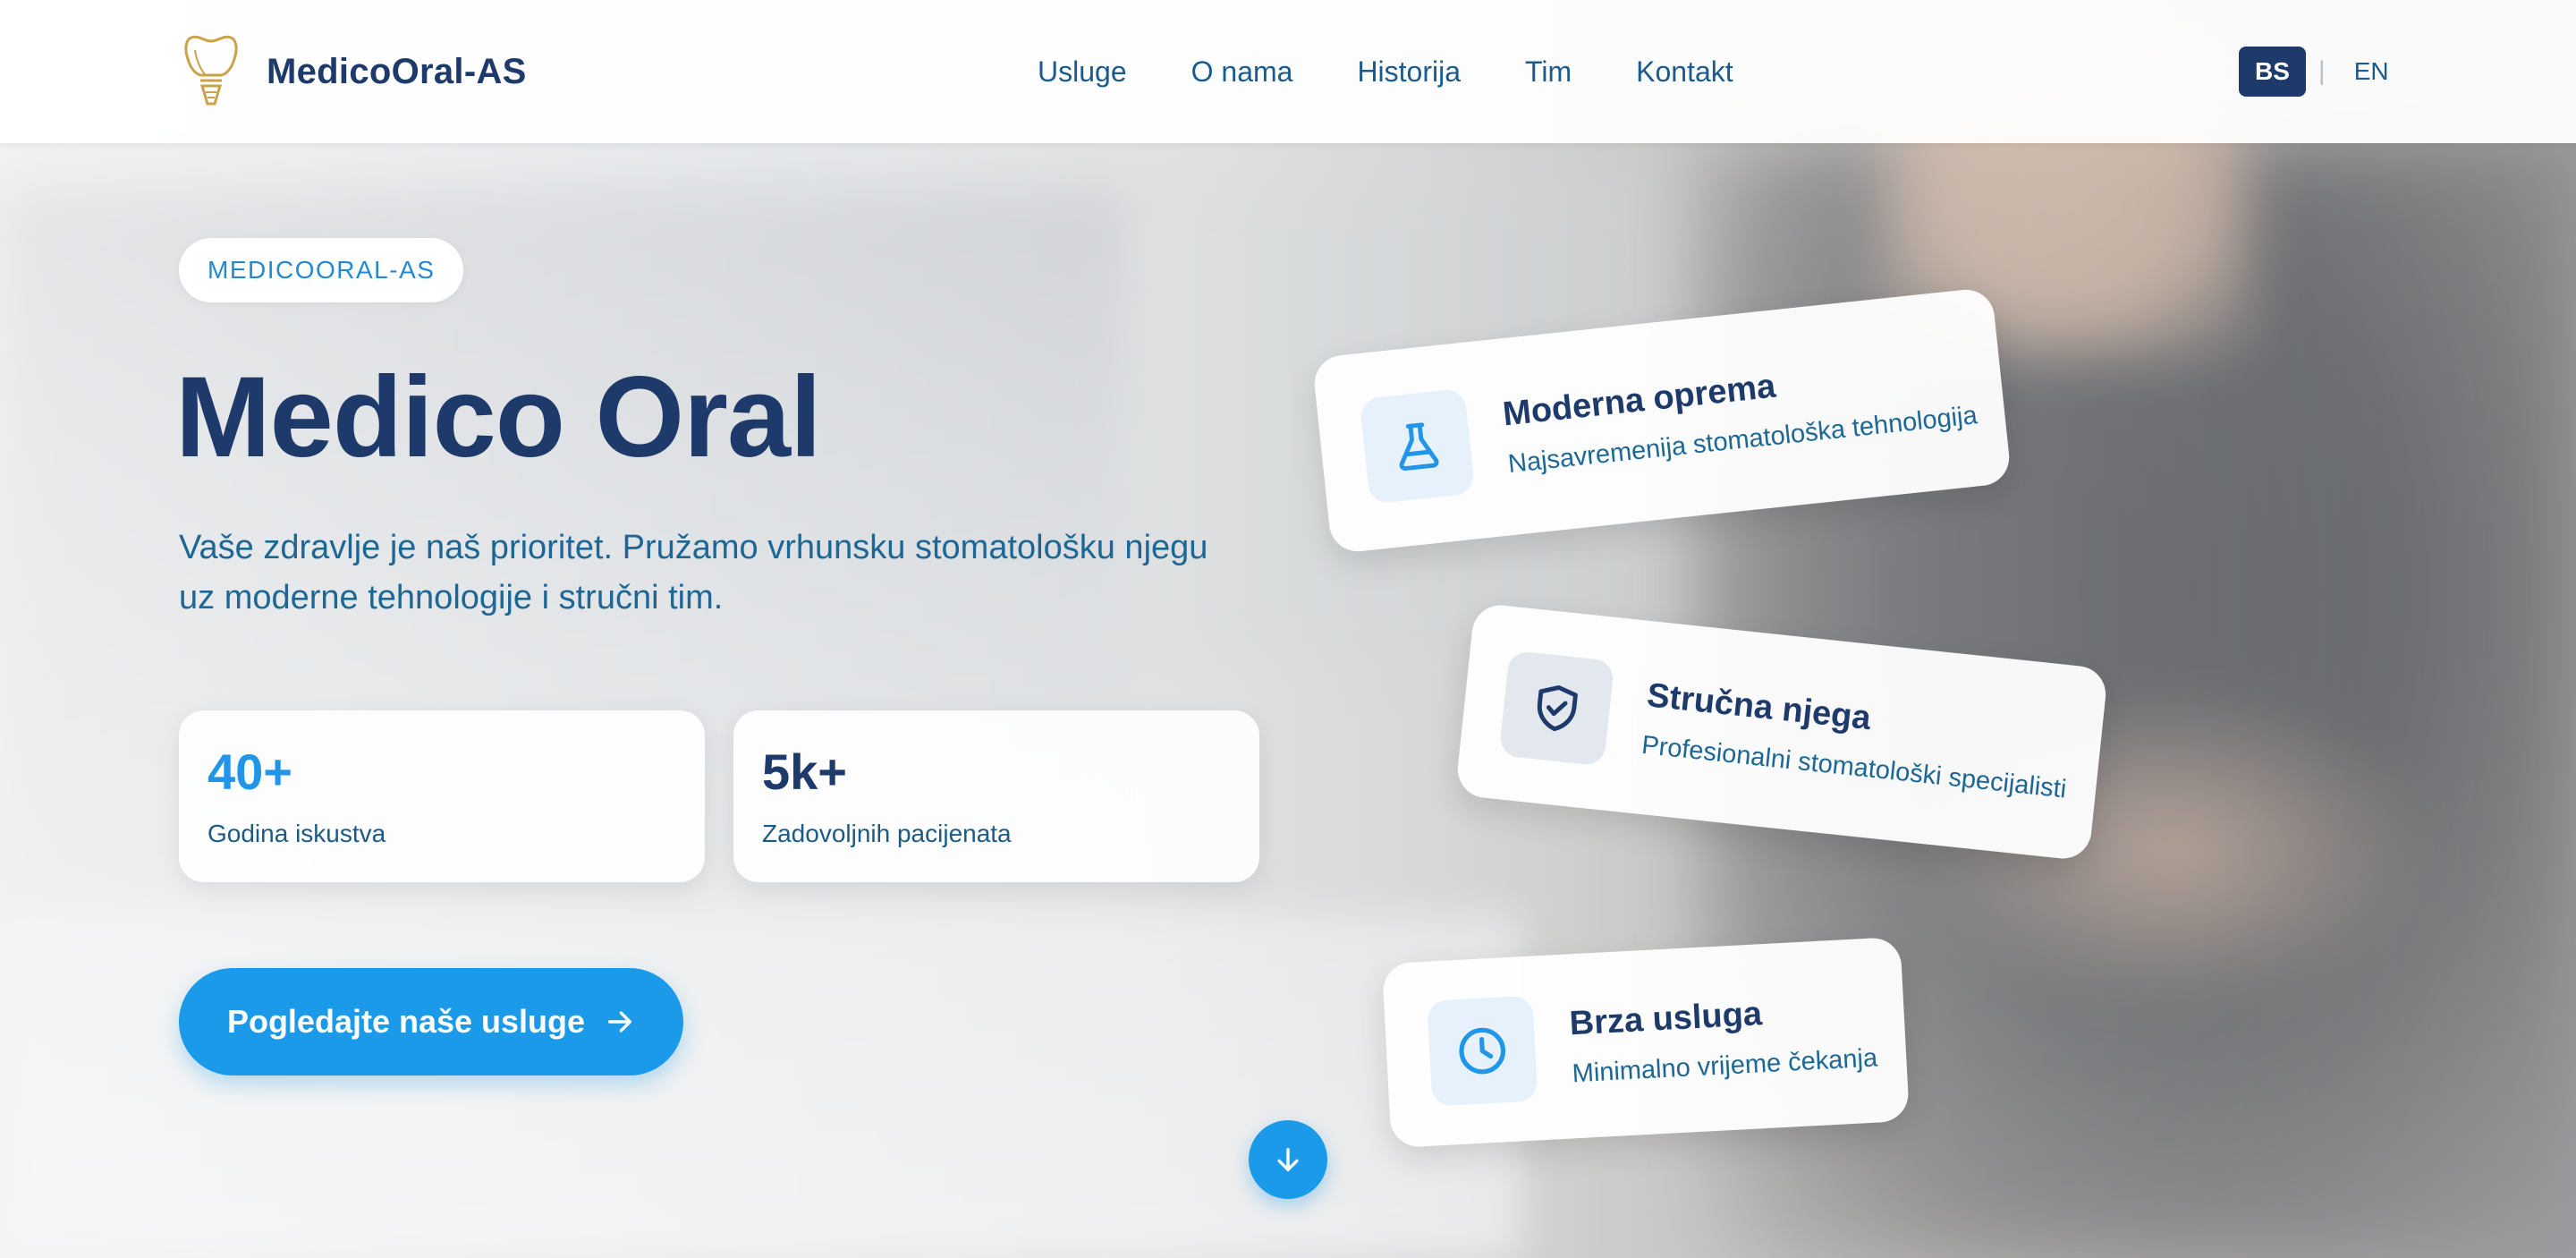 The height and width of the screenshot is (1258, 2576). I want to click on clock-icon, so click(1482, 1051).